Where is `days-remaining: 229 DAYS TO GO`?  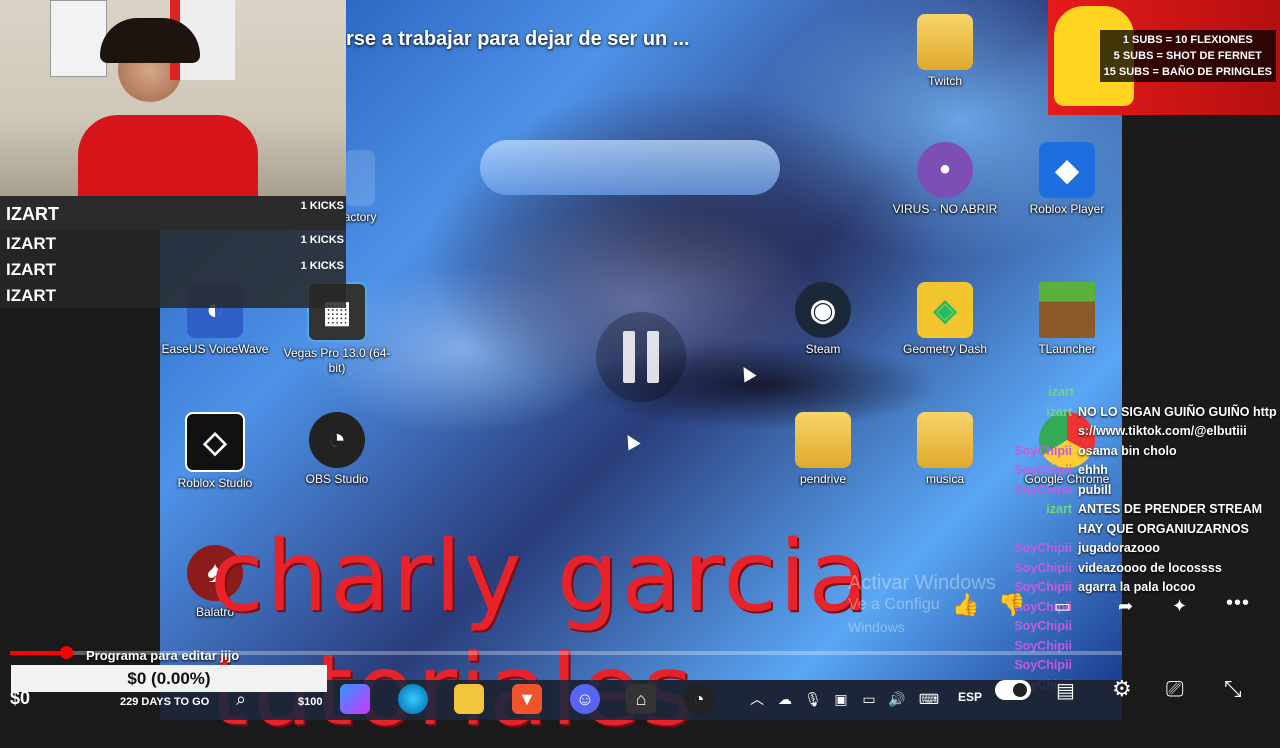
days-remaining: 229 DAYS TO GO is located at coordinates (165, 702).